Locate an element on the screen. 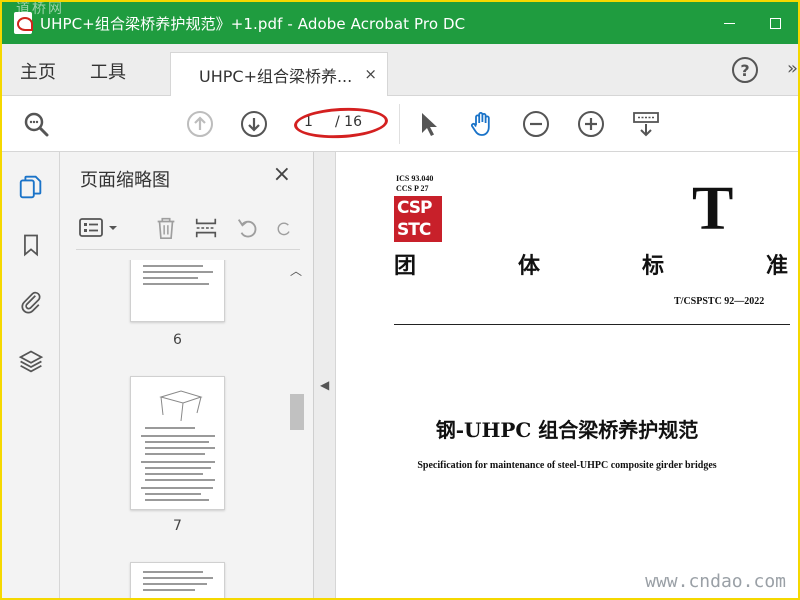 This screenshot has width=800, height=600. zoom-out-icon is located at coordinates (536, 124).